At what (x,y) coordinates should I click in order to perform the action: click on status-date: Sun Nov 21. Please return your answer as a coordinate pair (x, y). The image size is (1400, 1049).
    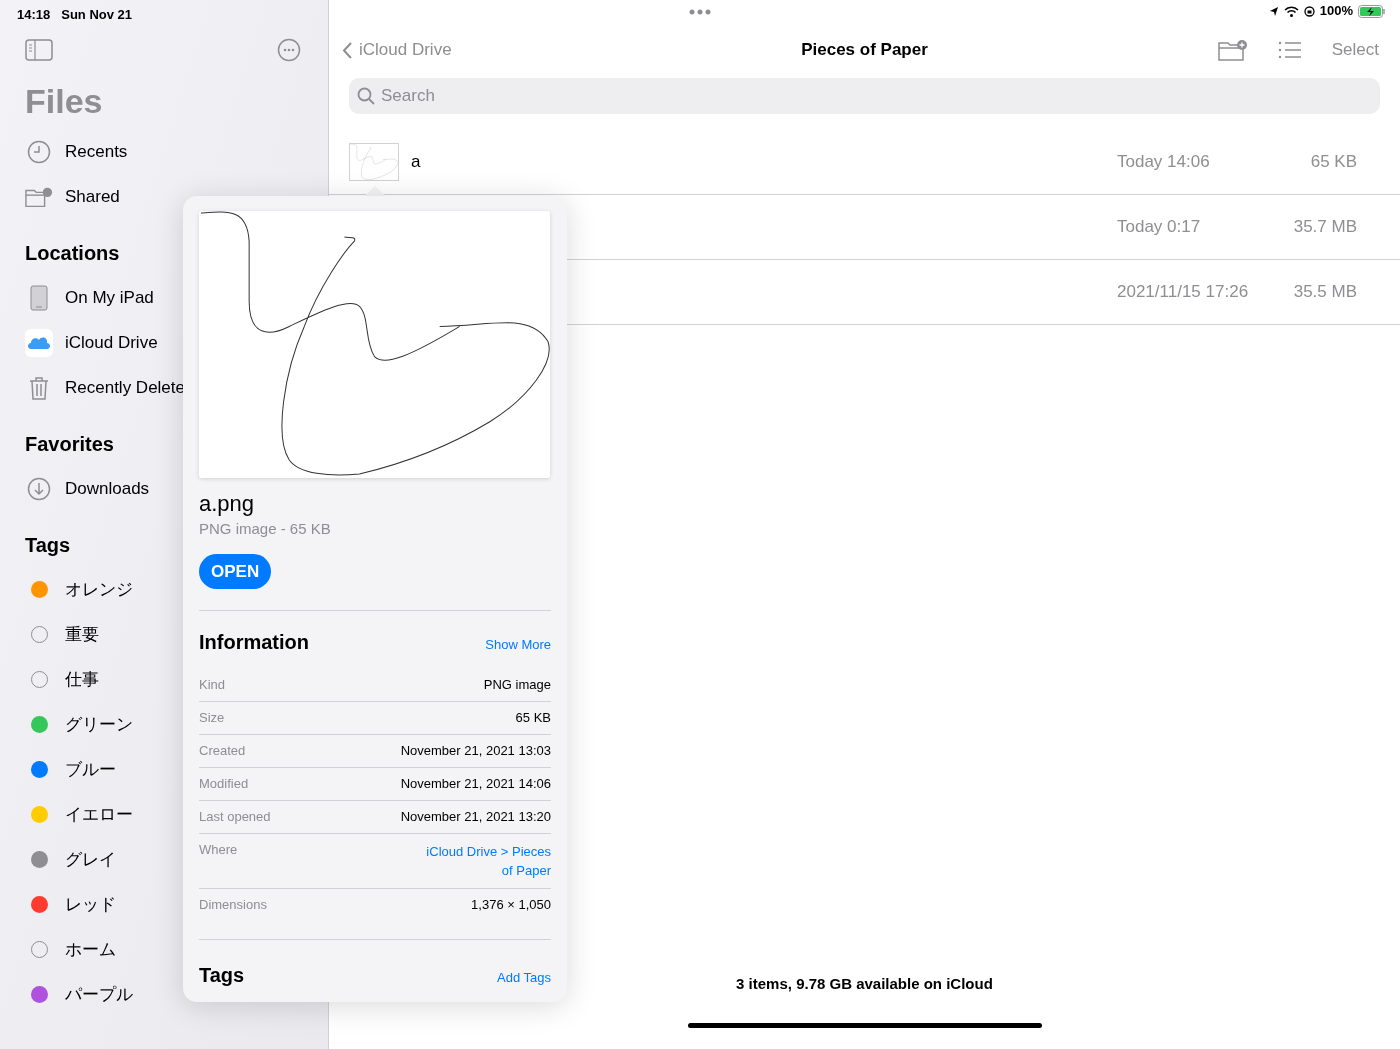
    Looking at the image, I should click on (97, 13).